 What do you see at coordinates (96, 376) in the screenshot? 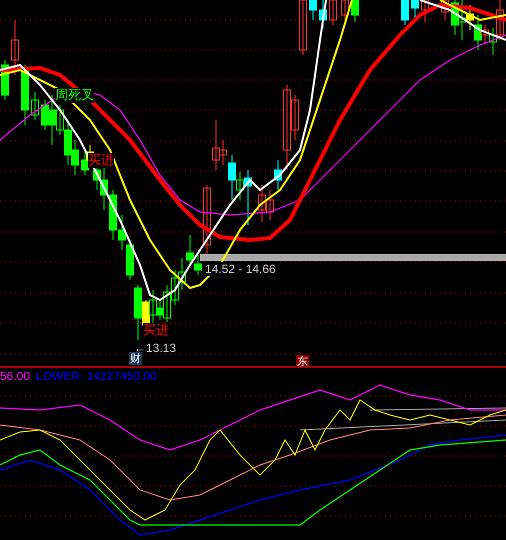
I see `indicator-value: LOWER: 14227450.00` at bounding box center [96, 376].